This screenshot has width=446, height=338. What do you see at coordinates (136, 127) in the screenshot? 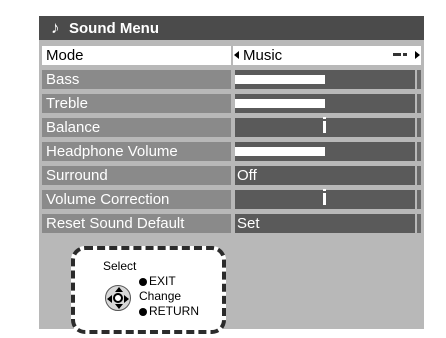
I see `menu-row-label: Balance` at bounding box center [136, 127].